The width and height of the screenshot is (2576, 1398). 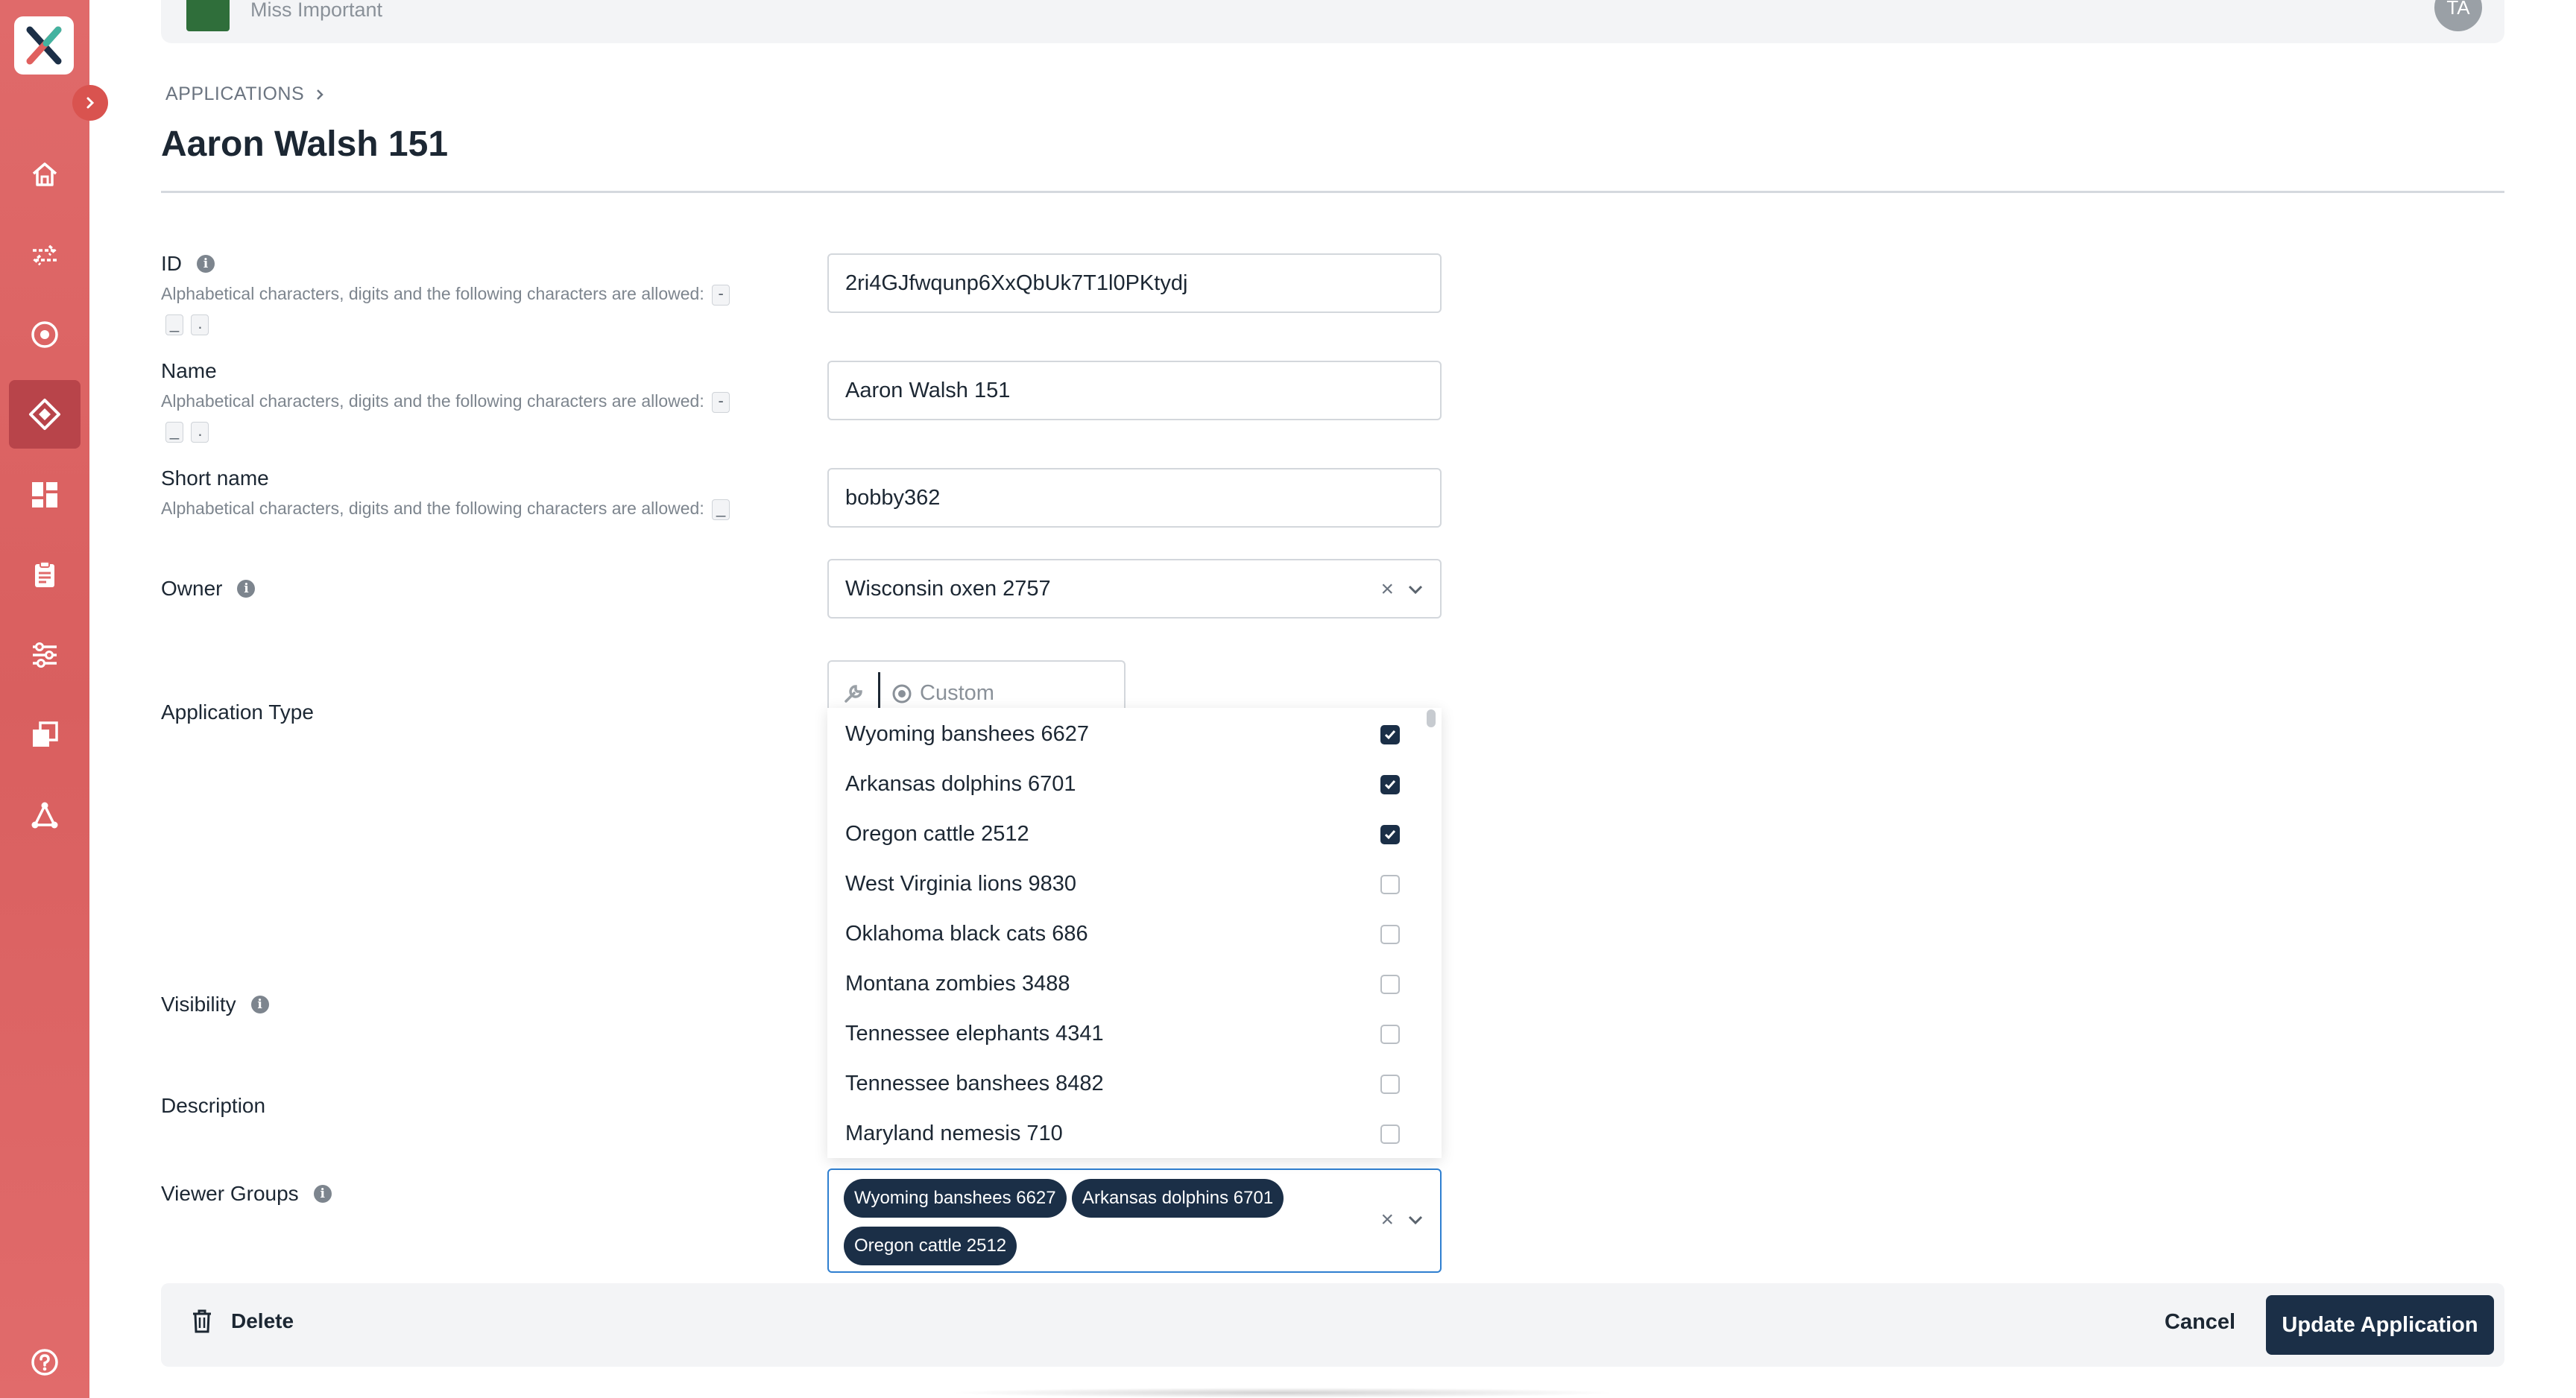 I want to click on dropdown-option-label: Tennessee banshees 8482, so click(x=974, y=1083).